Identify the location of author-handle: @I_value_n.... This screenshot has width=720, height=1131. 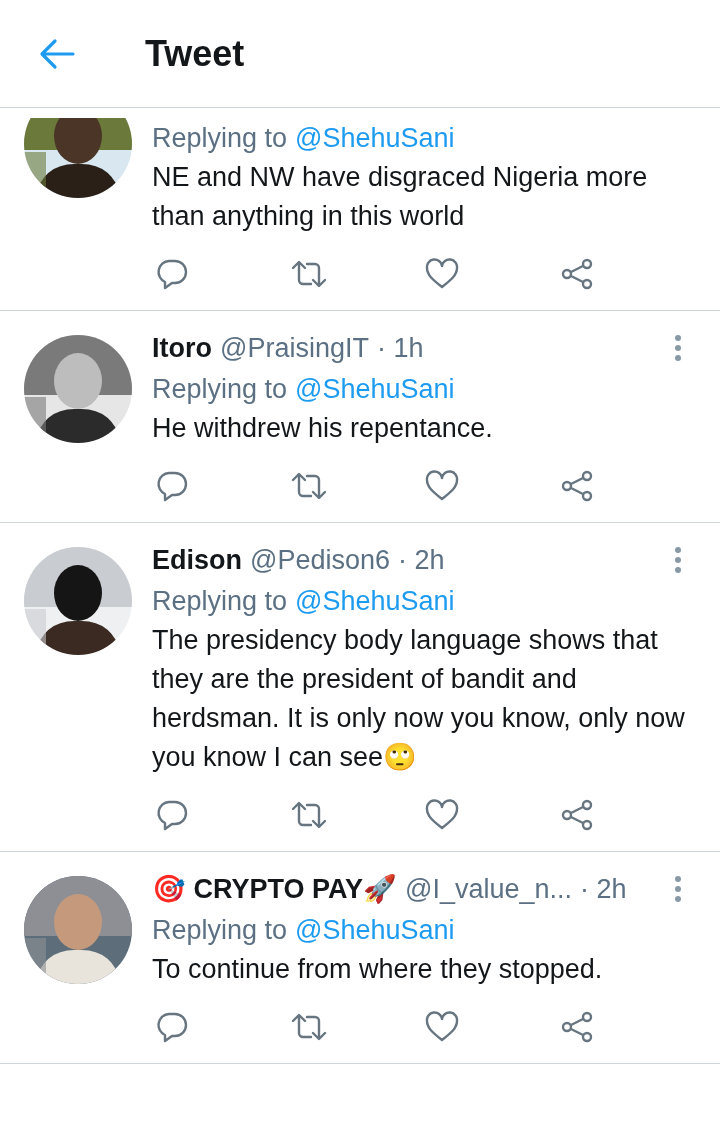
(489, 889).